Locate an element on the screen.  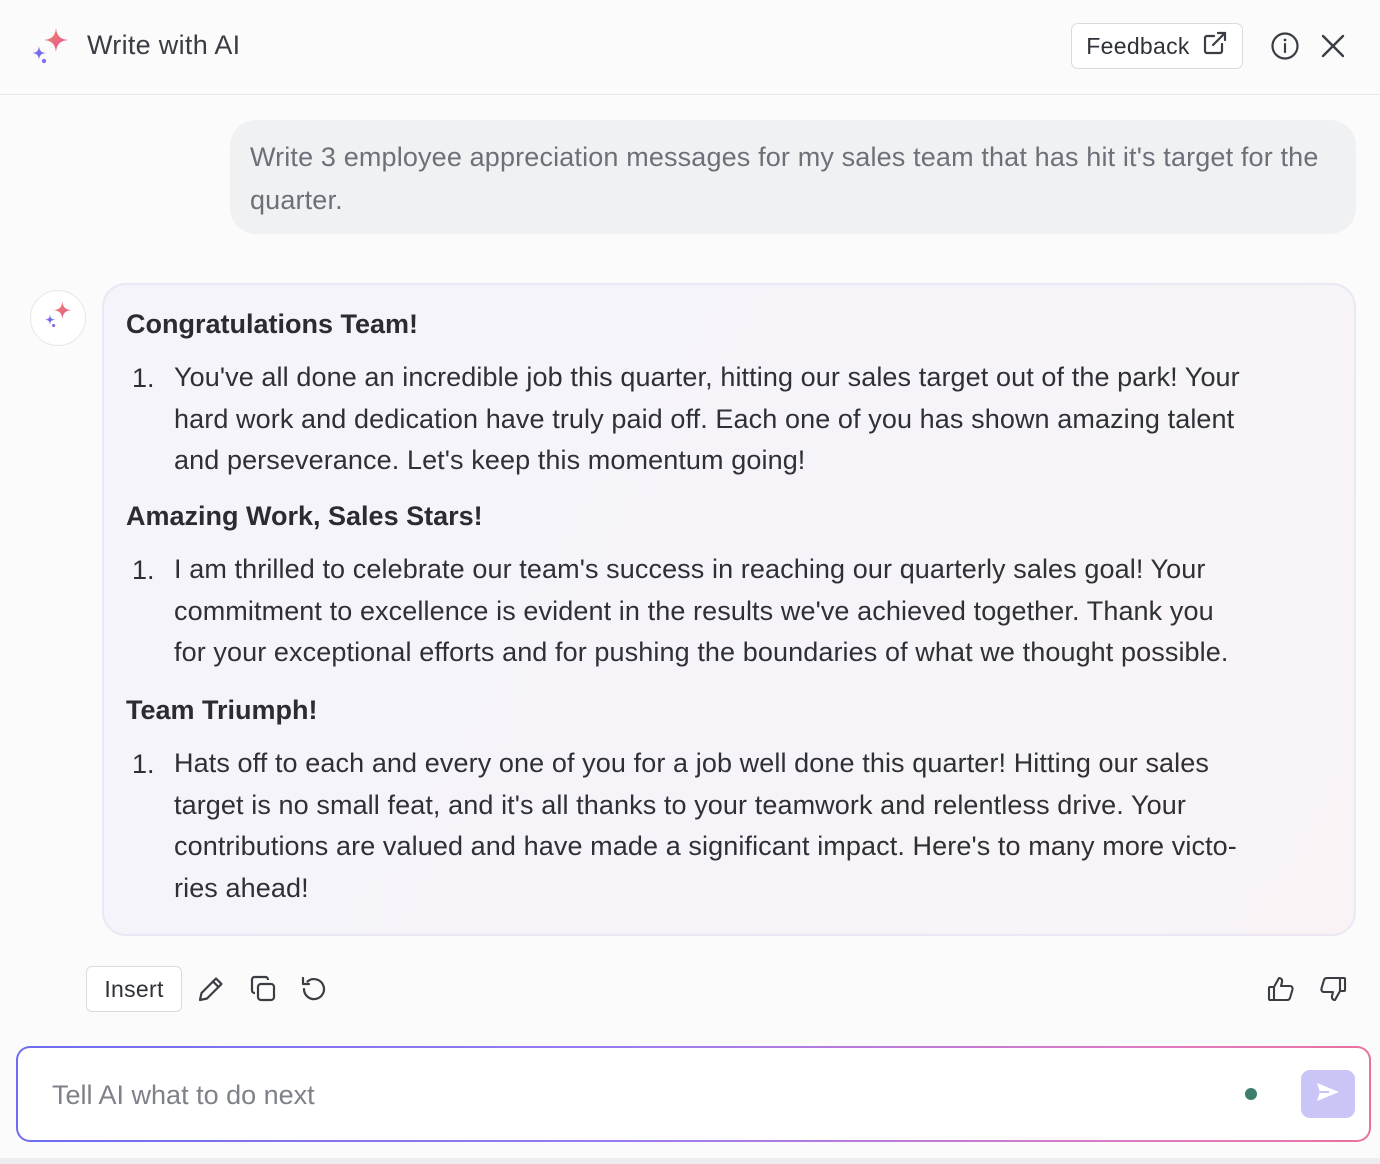
edit-pencil-icon is located at coordinates (211, 989).